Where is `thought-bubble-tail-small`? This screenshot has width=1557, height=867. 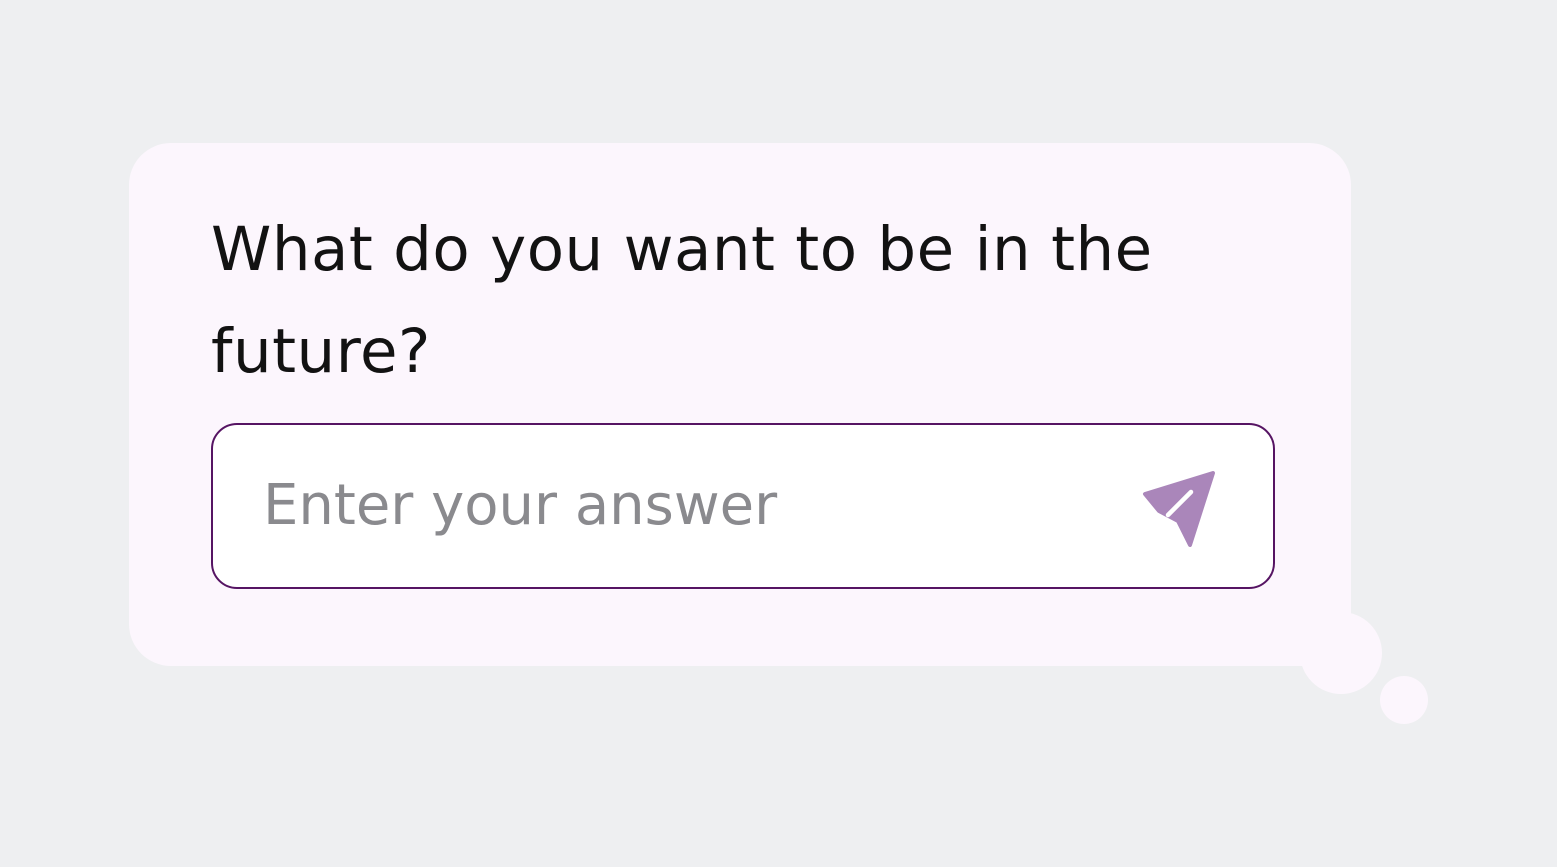
thought-bubble-tail-small is located at coordinates (1404, 700).